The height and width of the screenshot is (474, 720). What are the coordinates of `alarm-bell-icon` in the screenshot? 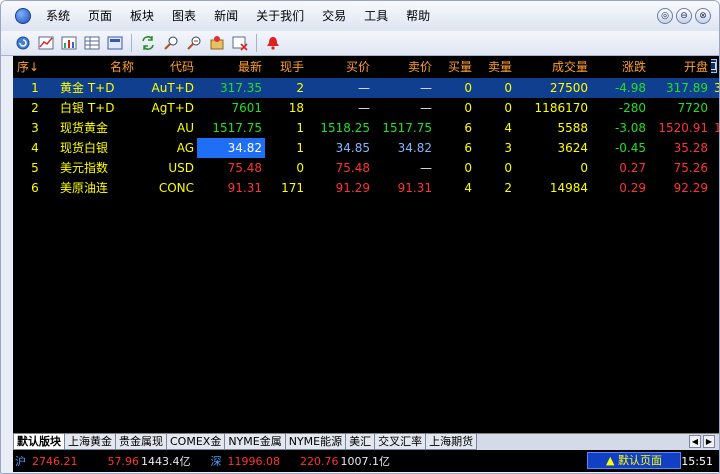 It's located at (273, 43).